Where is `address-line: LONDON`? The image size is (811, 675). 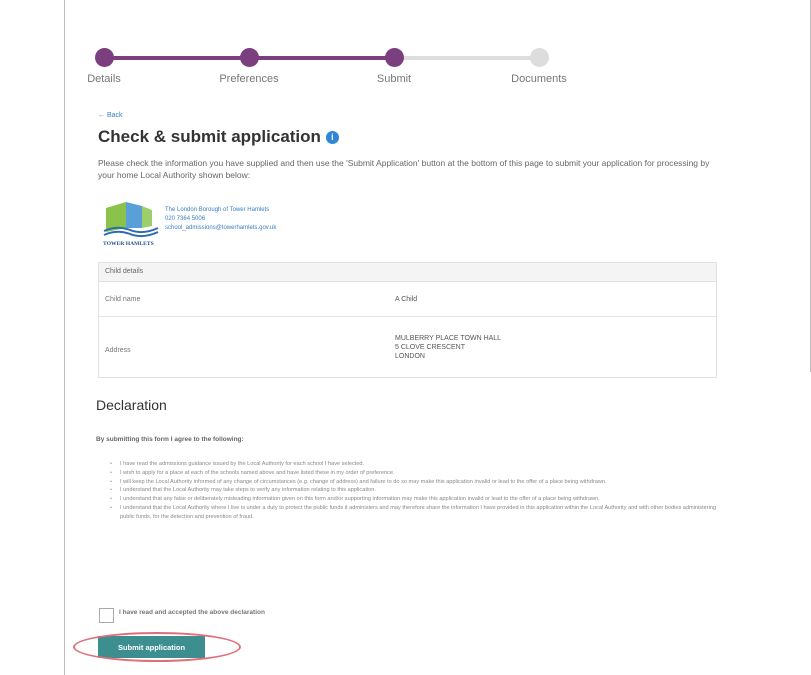
address-line: LONDON is located at coordinates (410, 356).